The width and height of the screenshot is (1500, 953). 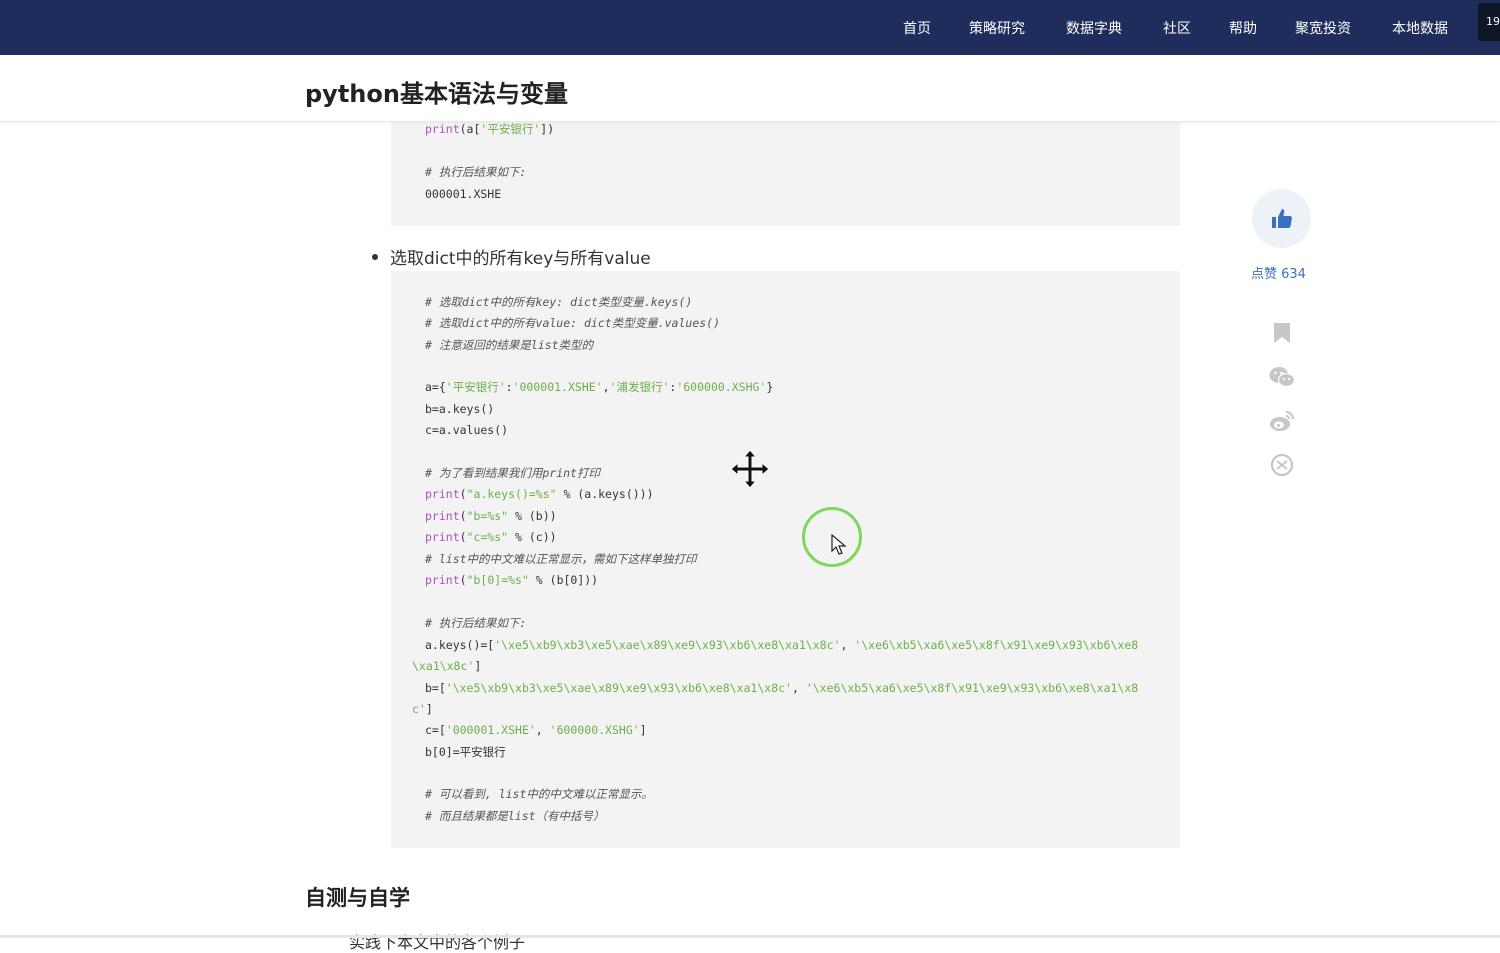 I want to click on mouse-pointer-icon, so click(x=839, y=544).